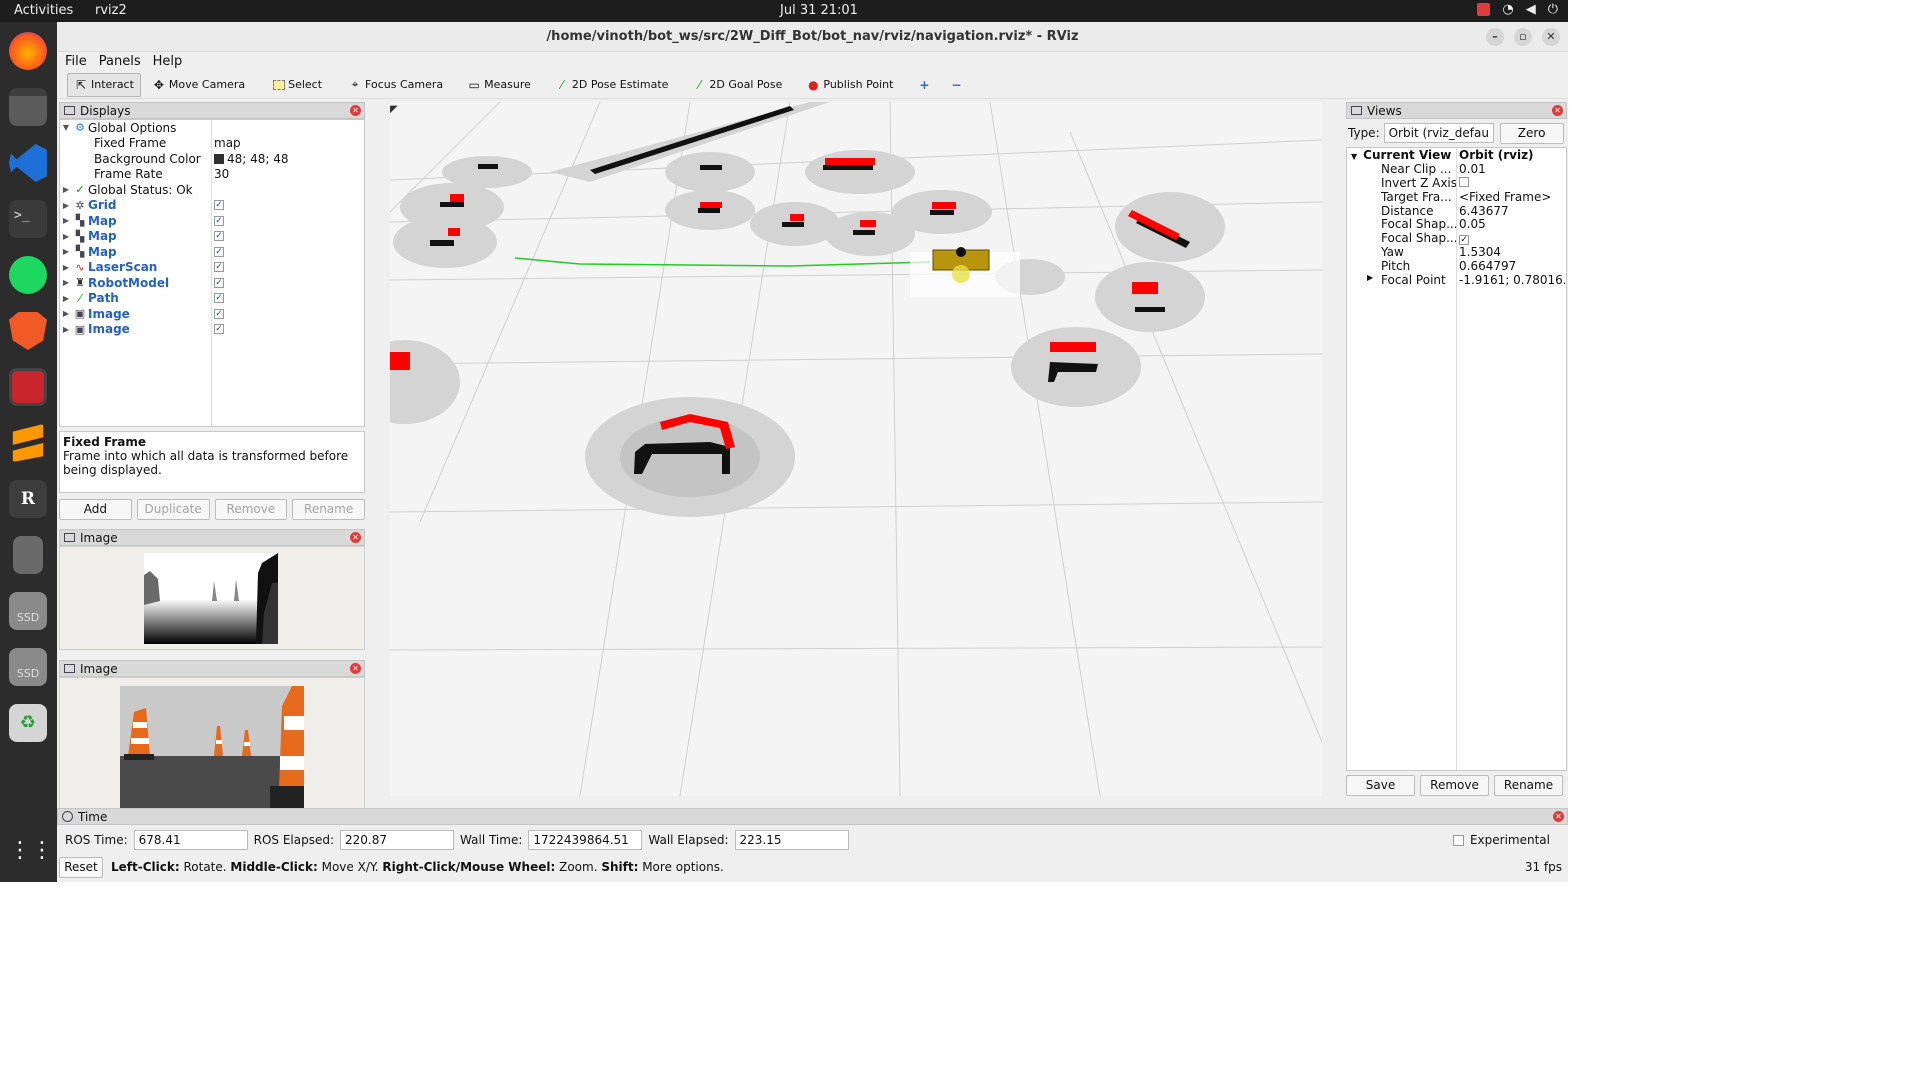 Image resolution: width=1920 pixels, height=1080 pixels. I want to click on close-button: ✕, so click(1551, 37).